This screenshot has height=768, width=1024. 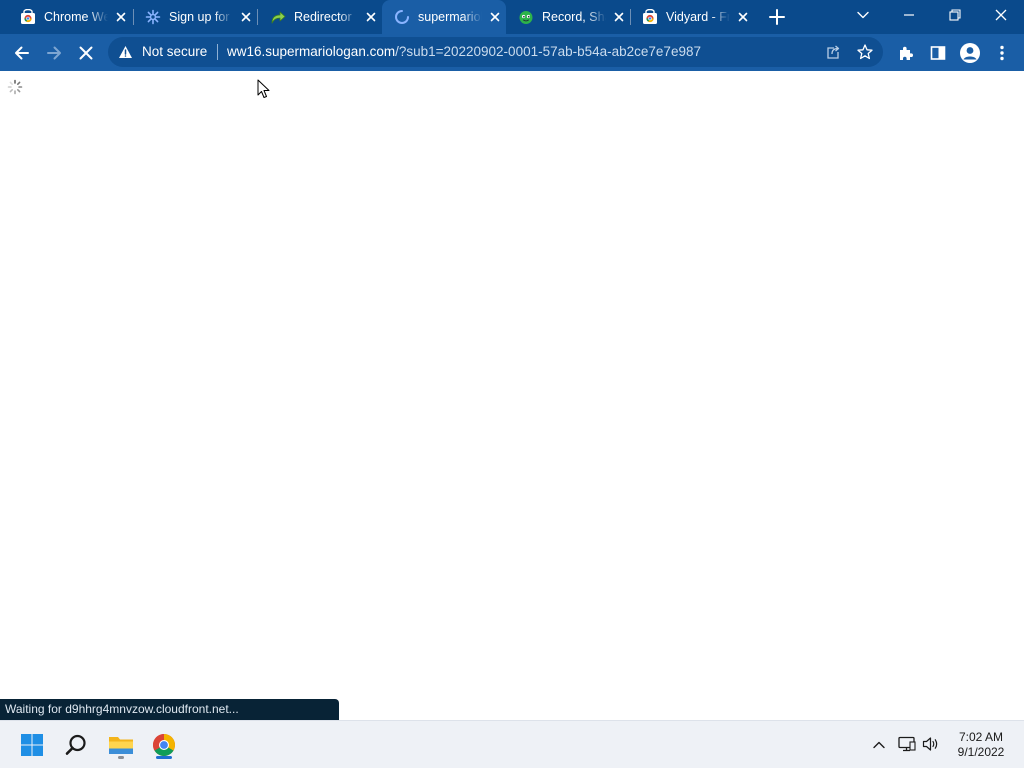 I want to click on forward-button, so click(x=54, y=53).